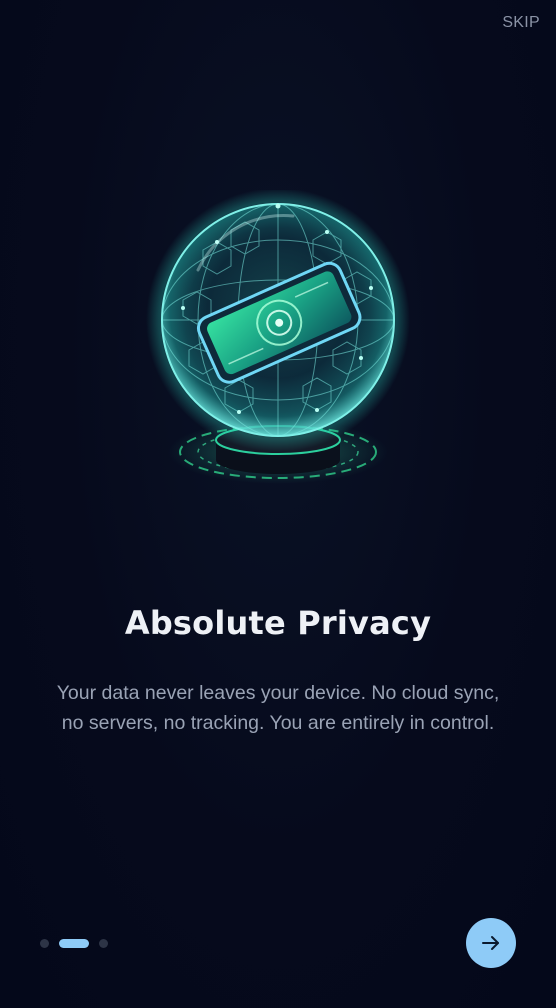  I want to click on pagination-dots, so click(74, 943).